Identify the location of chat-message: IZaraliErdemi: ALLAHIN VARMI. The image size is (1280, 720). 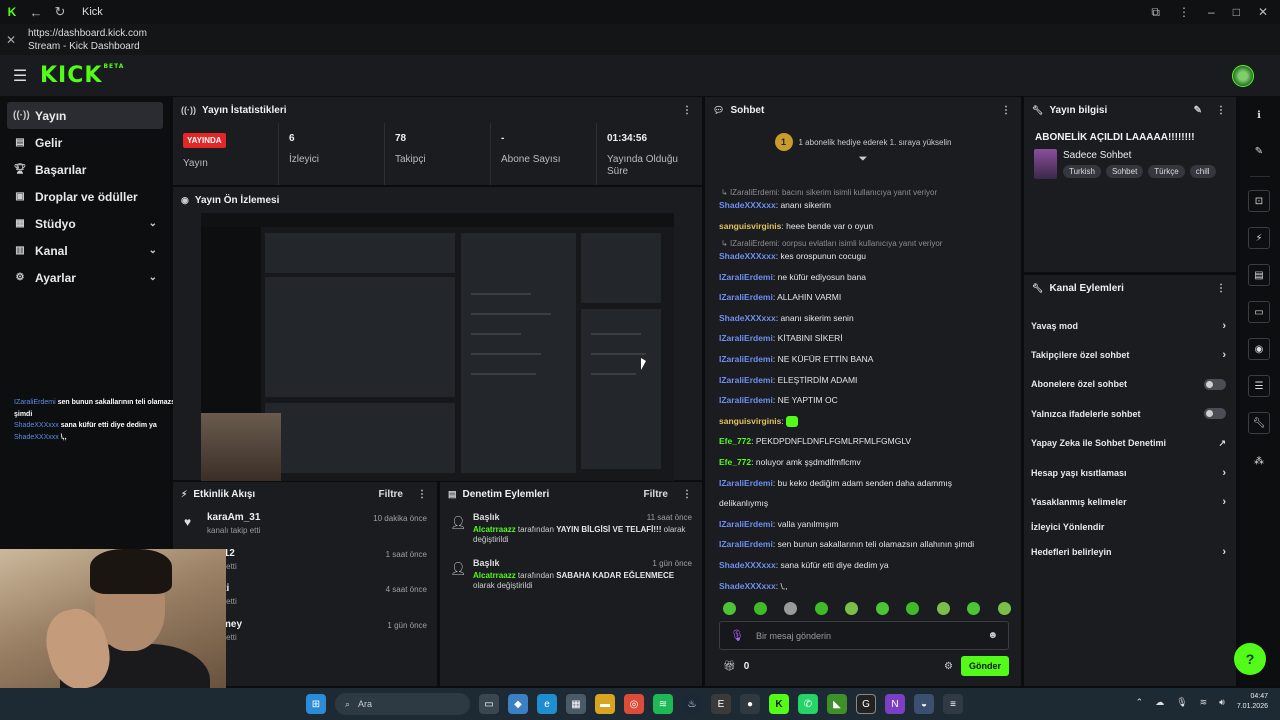
(864, 297).